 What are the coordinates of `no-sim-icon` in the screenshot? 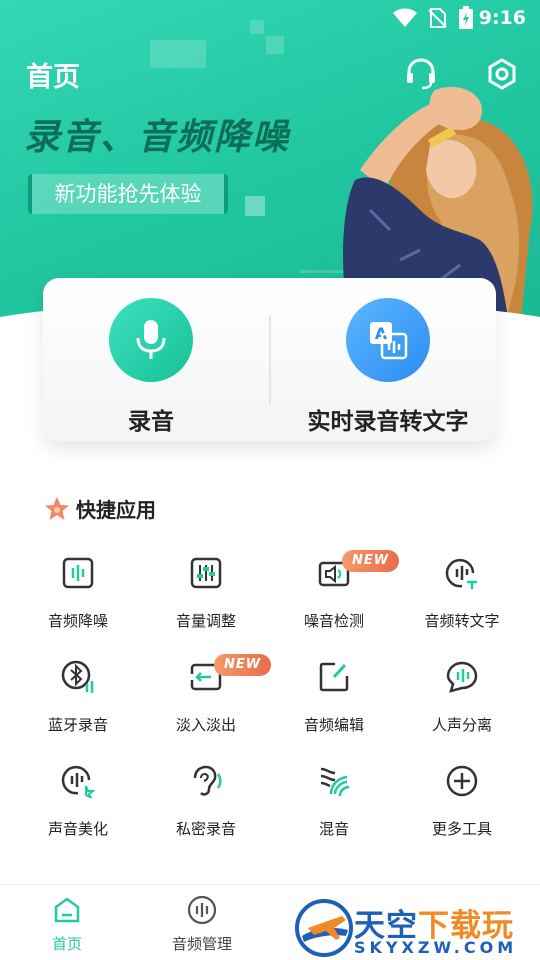 It's located at (437, 18).